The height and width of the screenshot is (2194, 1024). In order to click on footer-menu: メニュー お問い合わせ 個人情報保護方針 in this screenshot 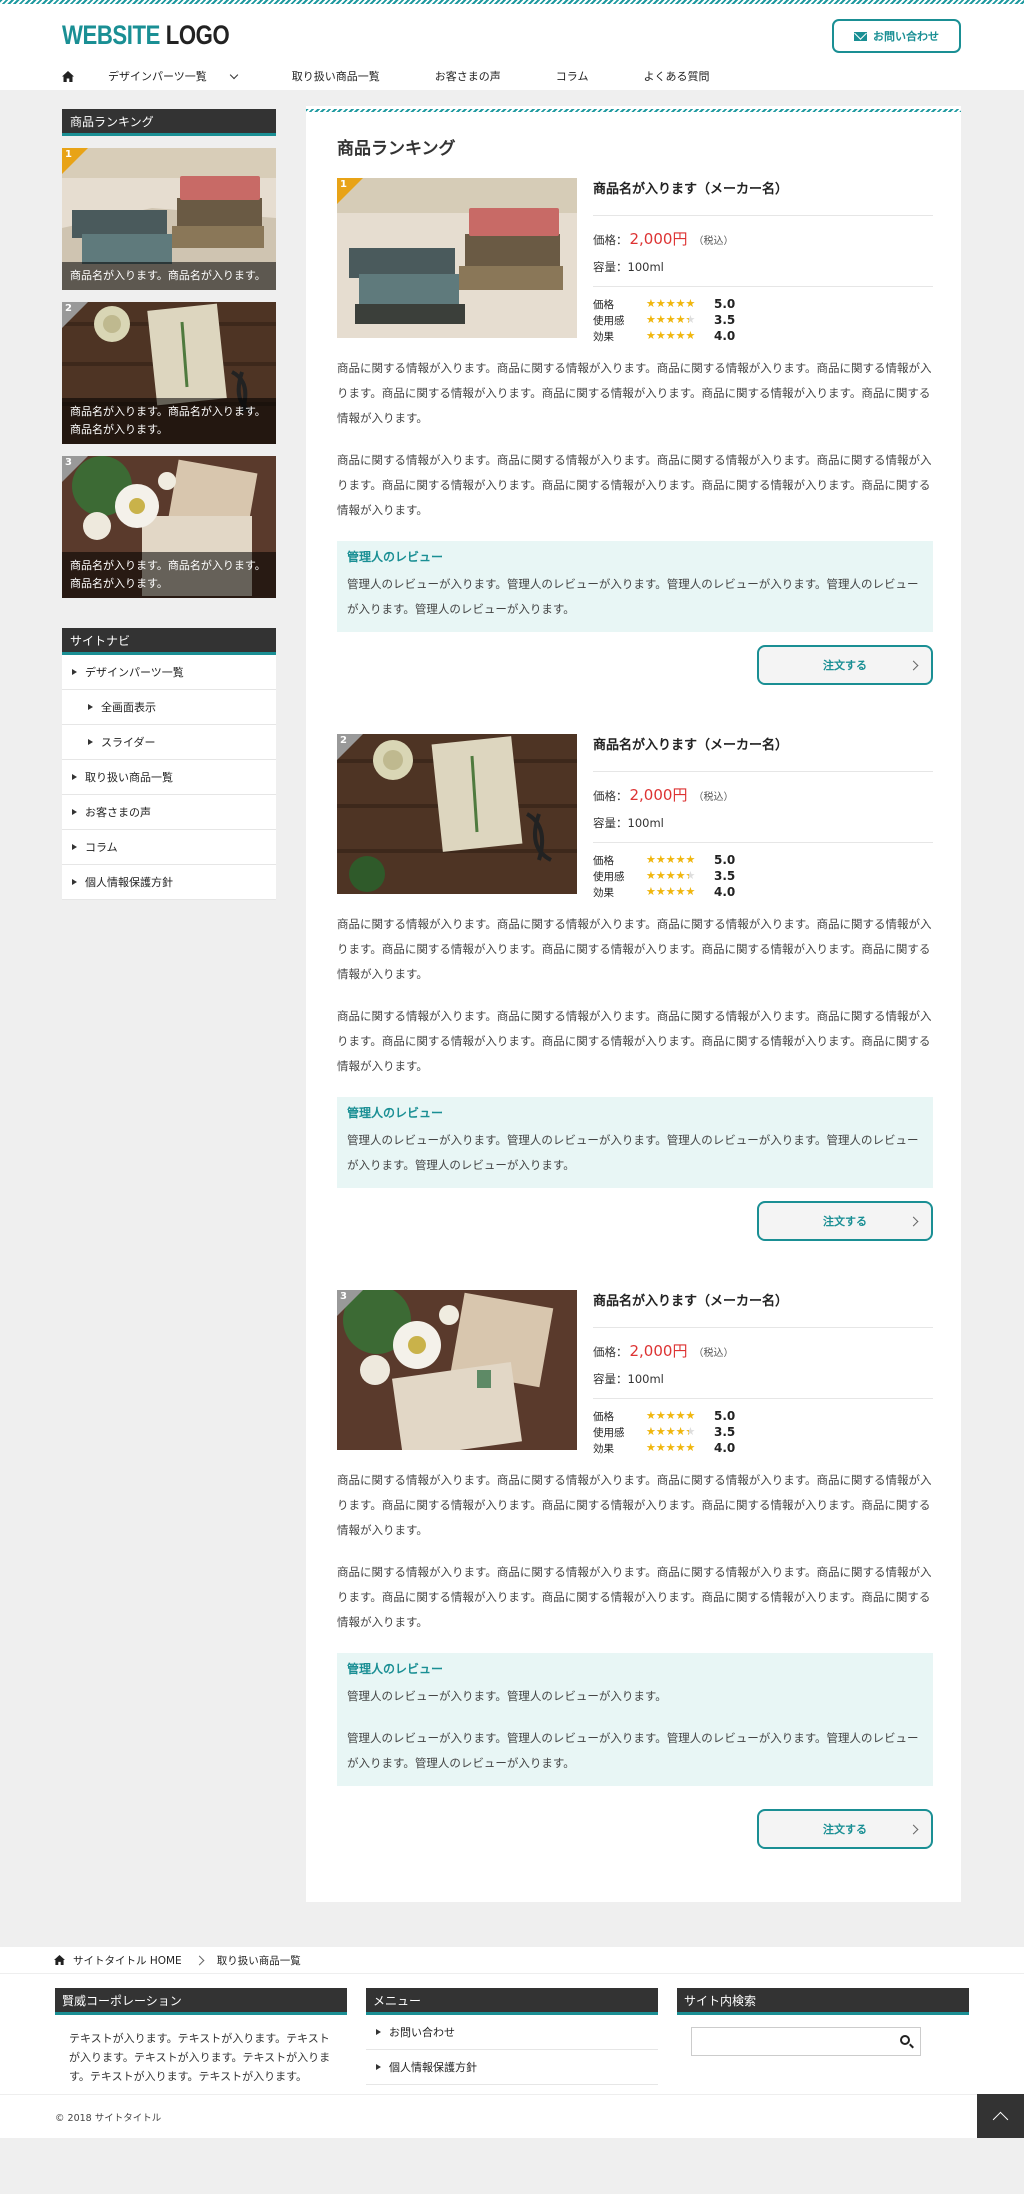, I will do `click(512, 2036)`.